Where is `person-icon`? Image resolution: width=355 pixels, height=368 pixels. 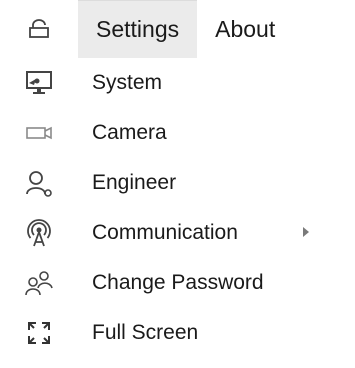 person-icon is located at coordinates (39, 183).